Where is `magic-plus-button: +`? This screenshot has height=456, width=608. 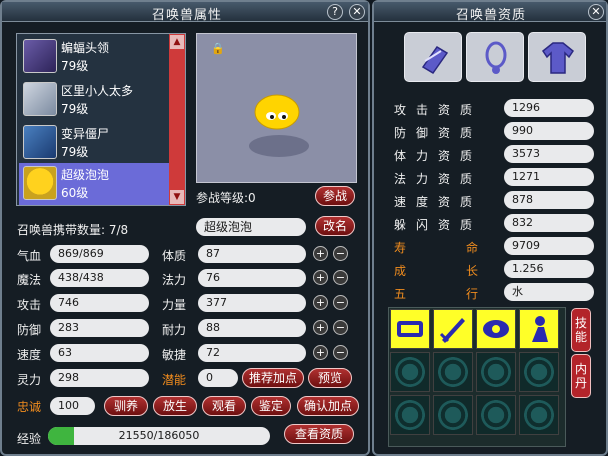 magic-plus-button: + is located at coordinates (320, 277).